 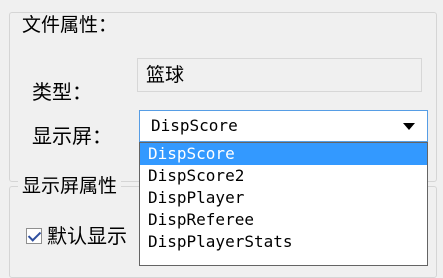 What do you see at coordinates (283, 242) in the screenshot?
I see `dropdown-option: DispPlayerStats` at bounding box center [283, 242].